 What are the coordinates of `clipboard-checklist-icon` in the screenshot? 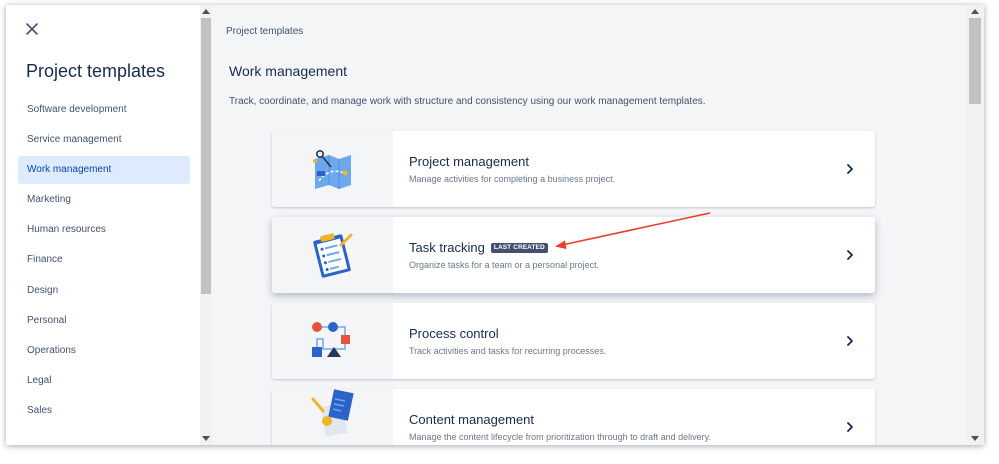 It's located at (333, 255).